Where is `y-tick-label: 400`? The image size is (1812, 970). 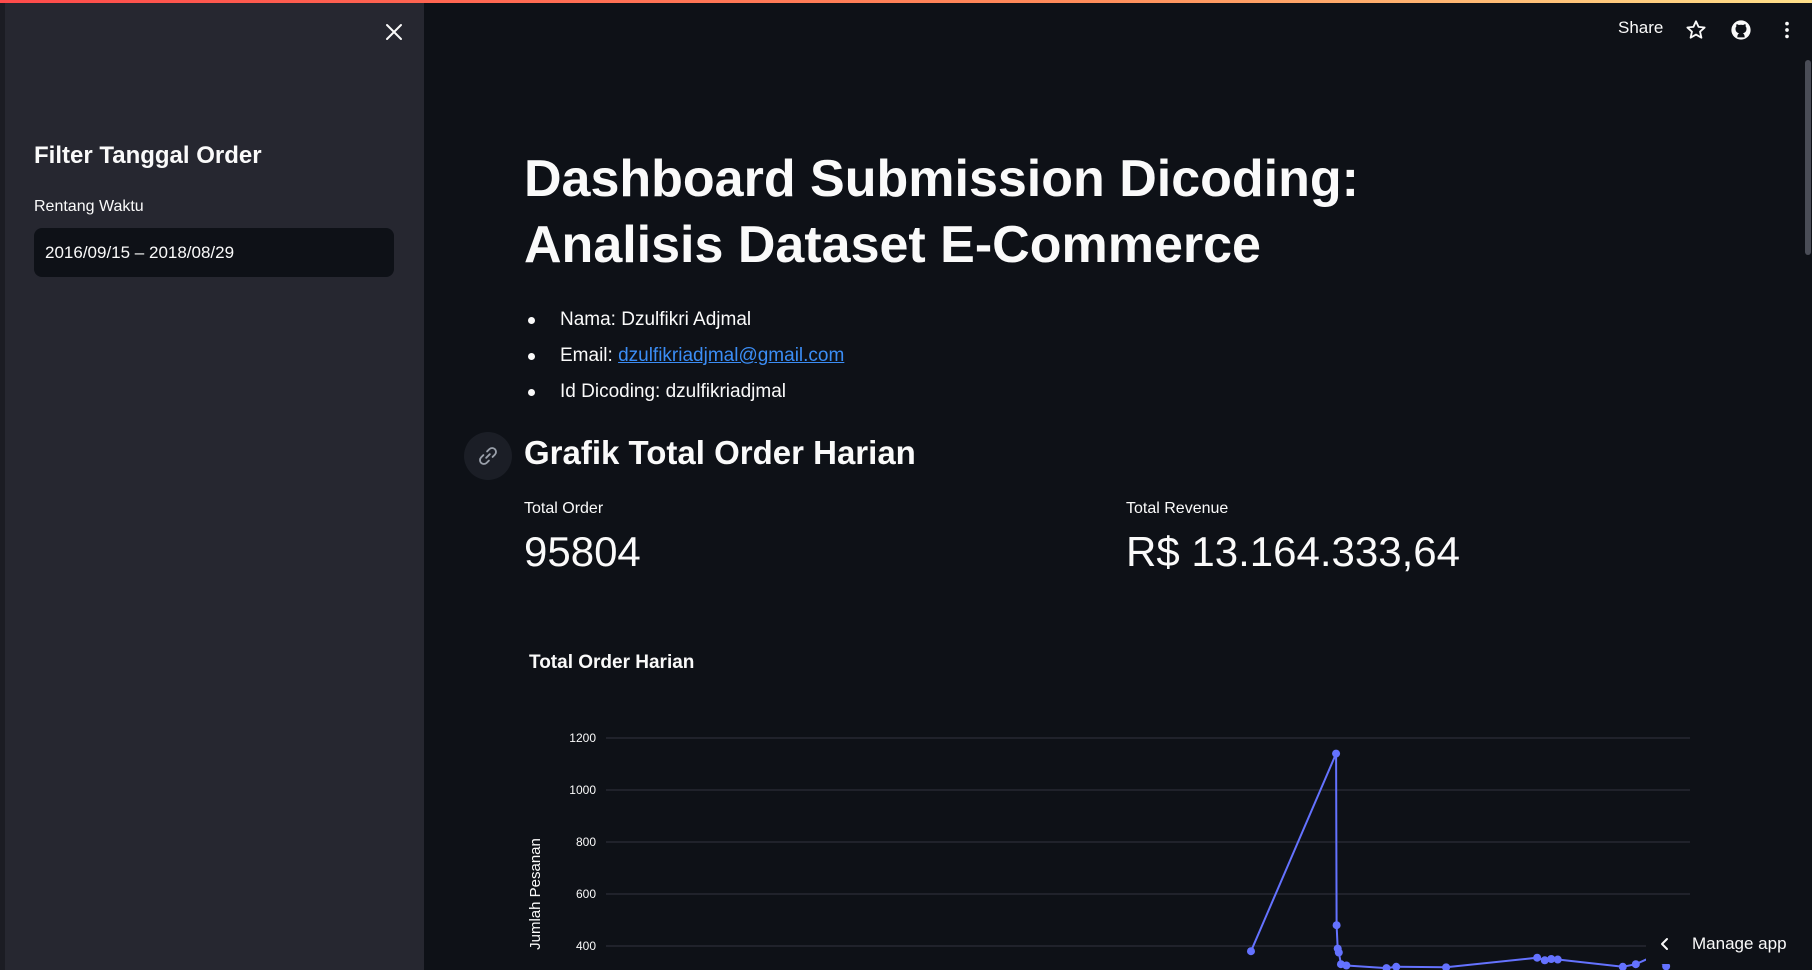 y-tick-label: 400 is located at coordinates (586, 946).